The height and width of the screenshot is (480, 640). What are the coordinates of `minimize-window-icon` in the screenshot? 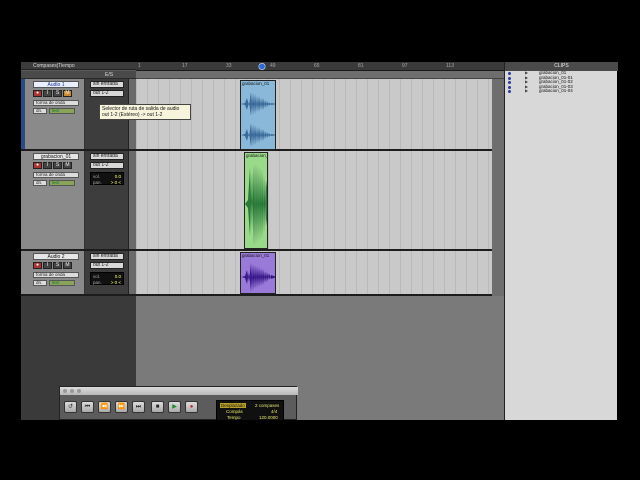 It's located at (72, 391).